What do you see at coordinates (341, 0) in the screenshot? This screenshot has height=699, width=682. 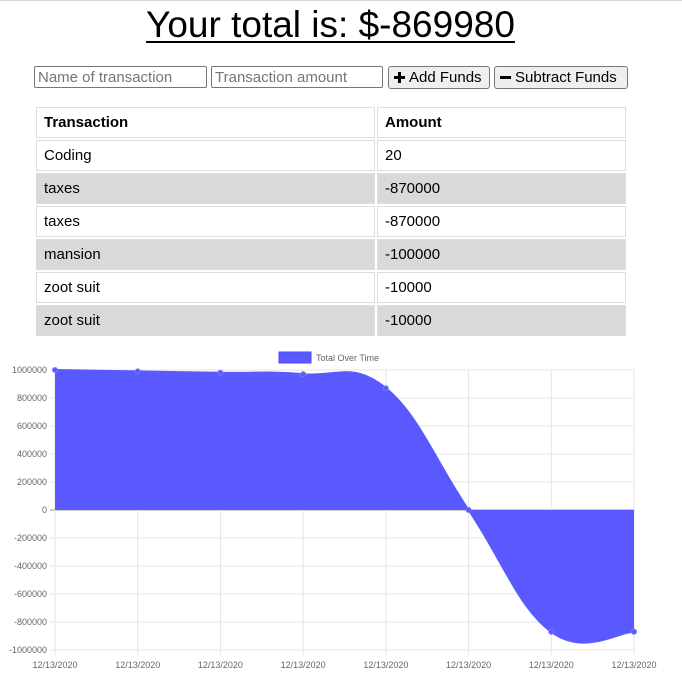 I see `top-border` at bounding box center [341, 0].